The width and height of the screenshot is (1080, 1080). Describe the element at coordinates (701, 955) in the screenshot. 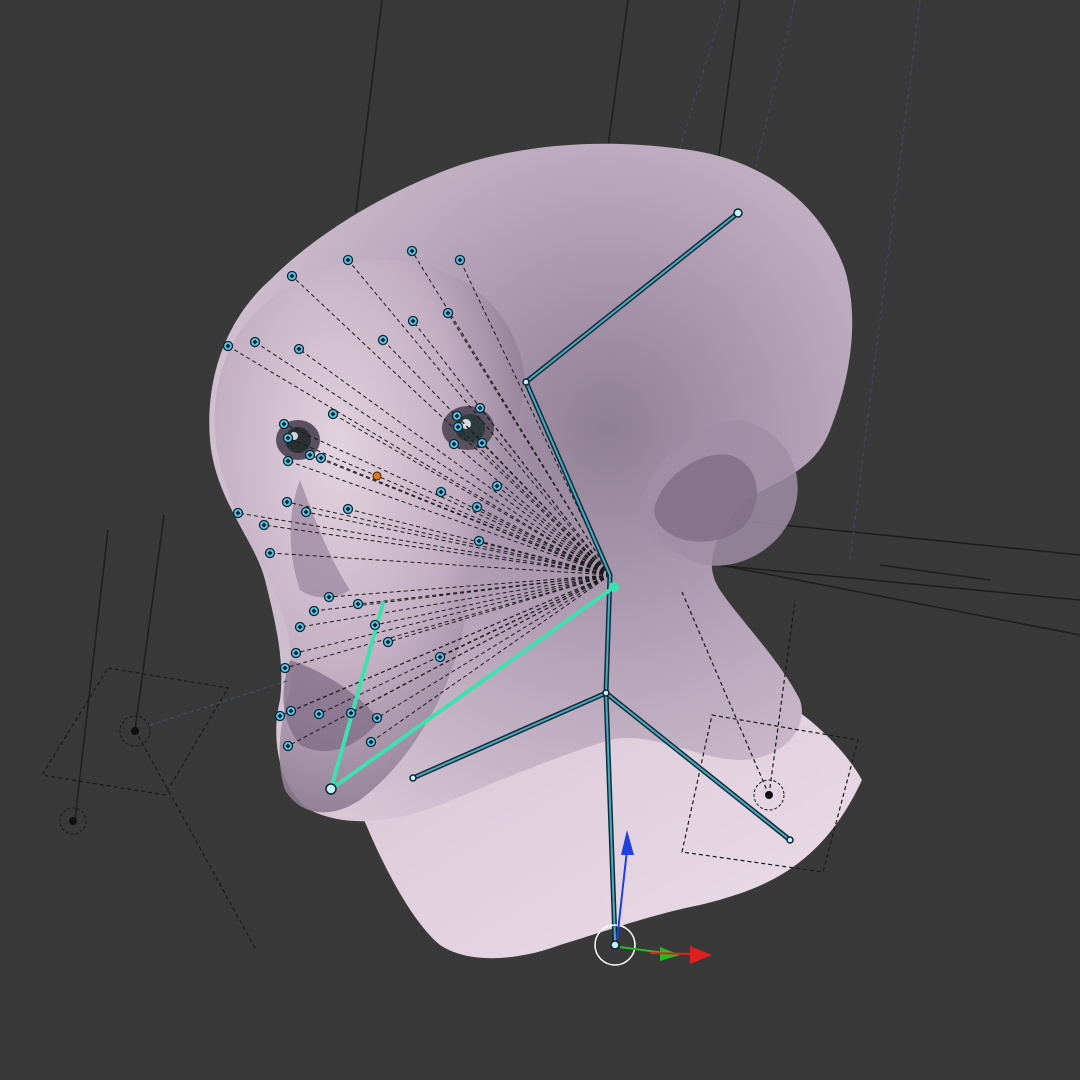

I see `x-axis-arrow-icon` at that location.